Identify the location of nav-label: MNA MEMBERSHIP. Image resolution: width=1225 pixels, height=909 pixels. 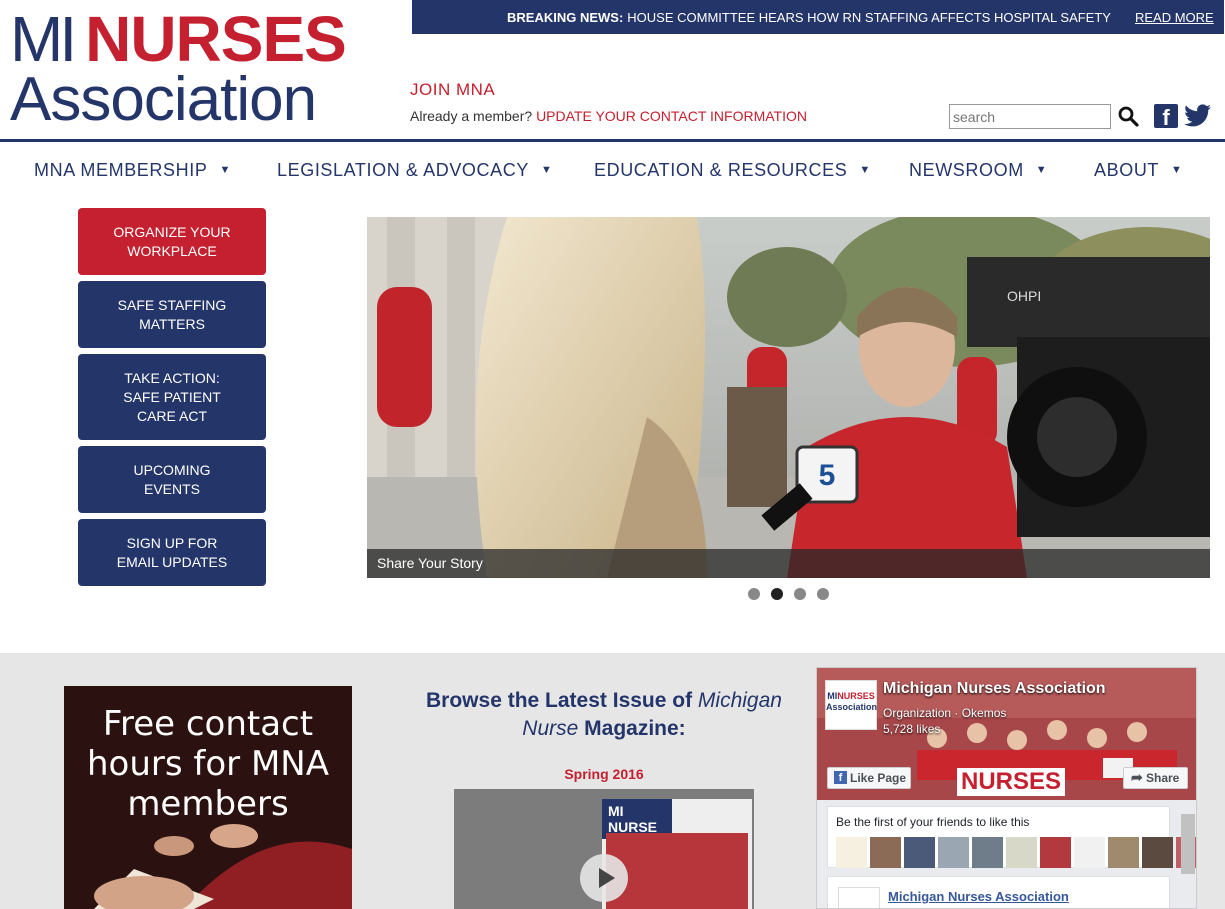
(121, 170).